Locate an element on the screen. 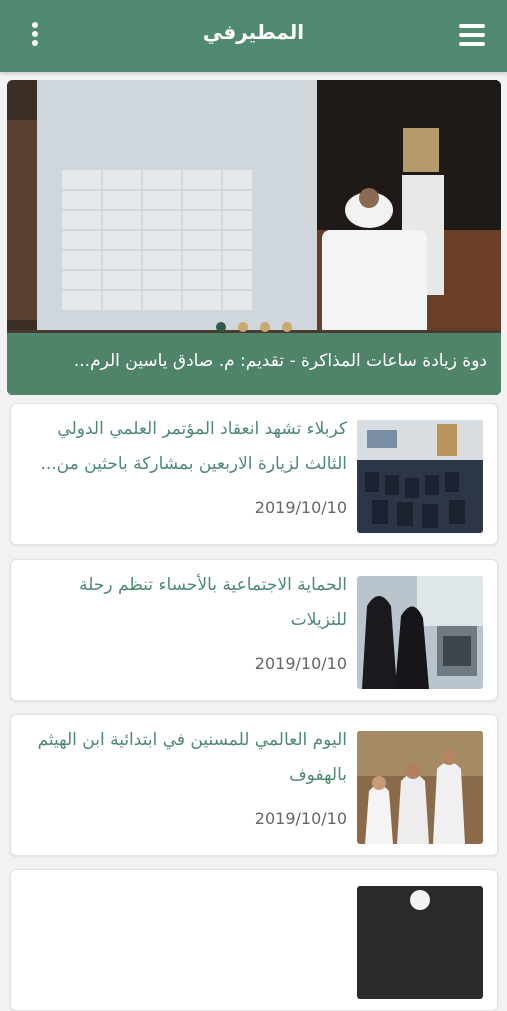 This screenshot has width=507, height=1011. hamburger-menu-icon is located at coordinates (472, 35).